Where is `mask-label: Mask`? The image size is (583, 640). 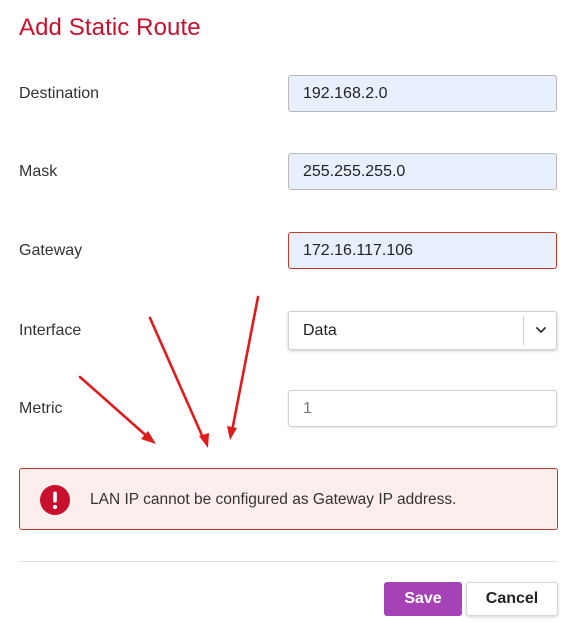
mask-label: Mask is located at coordinates (38, 171).